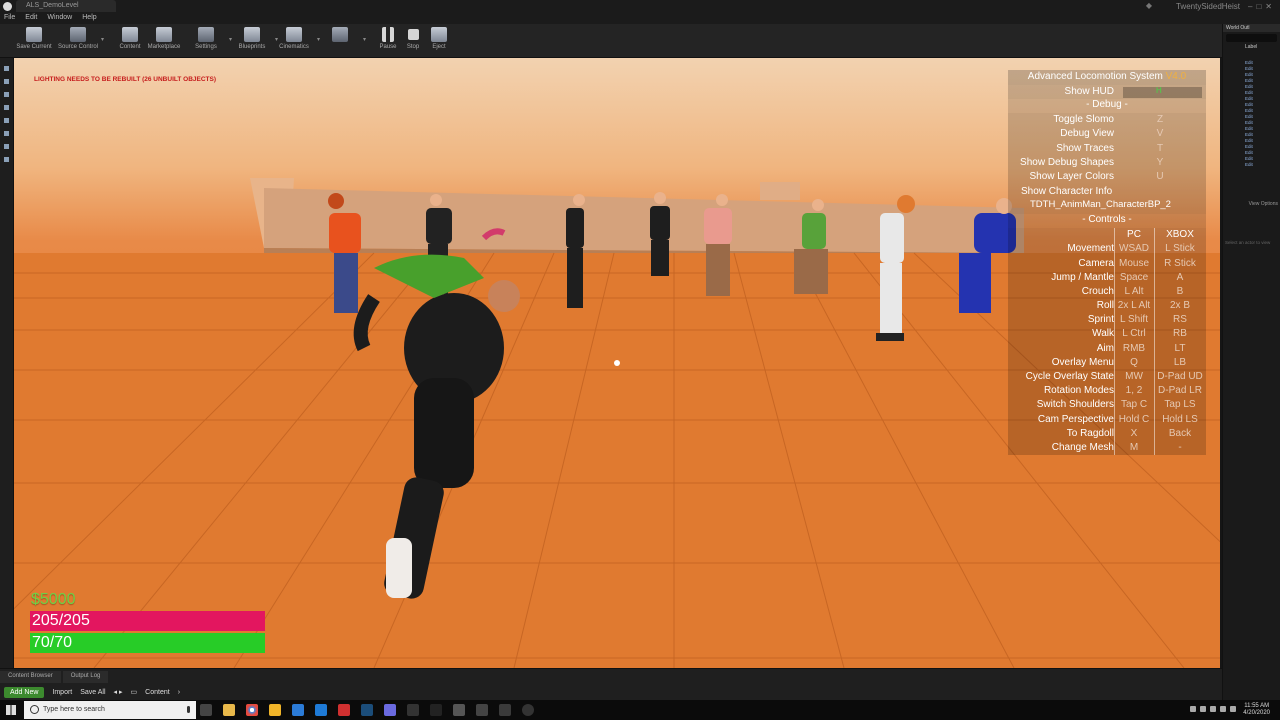  What do you see at coordinates (1256, 713) in the screenshot?
I see `clock-date: 4/20/2020` at bounding box center [1256, 713].